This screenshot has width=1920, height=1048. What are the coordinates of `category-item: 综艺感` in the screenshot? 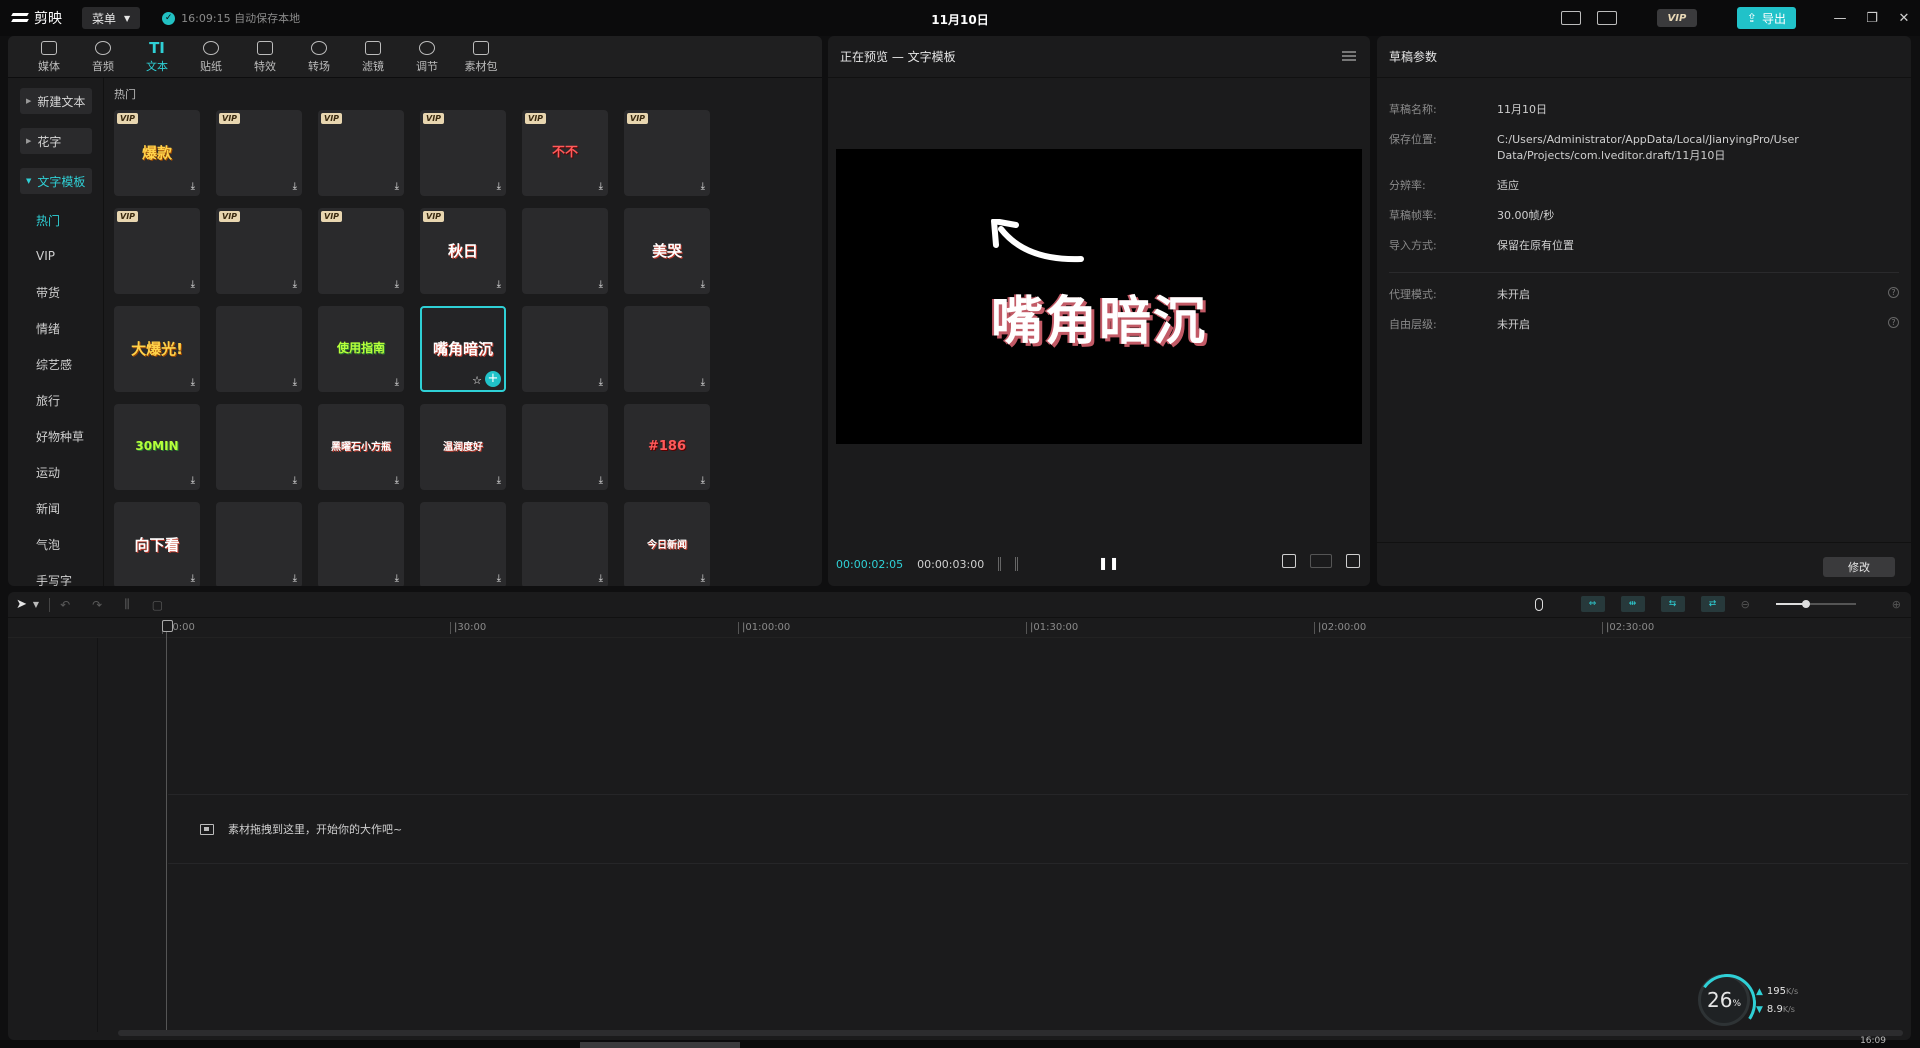 It's located at (55, 364).